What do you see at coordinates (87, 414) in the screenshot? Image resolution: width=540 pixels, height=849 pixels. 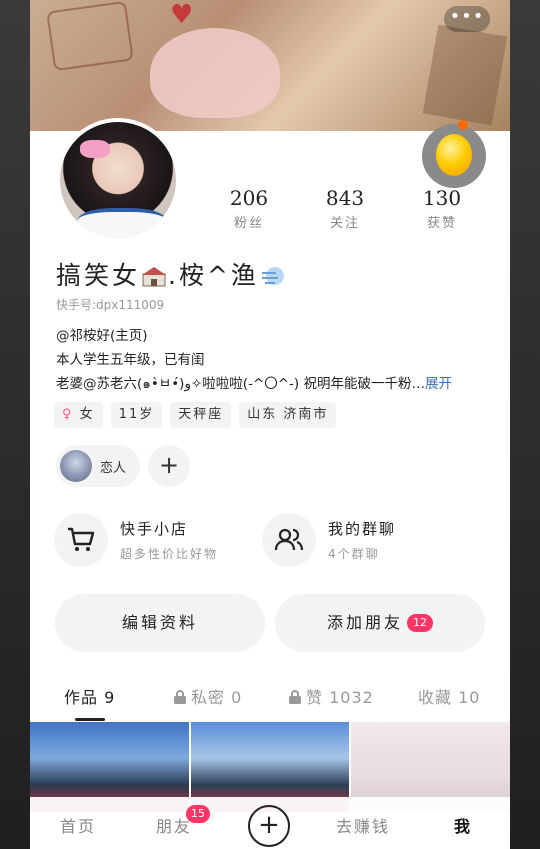 I see `tag-gender-label: 女` at bounding box center [87, 414].